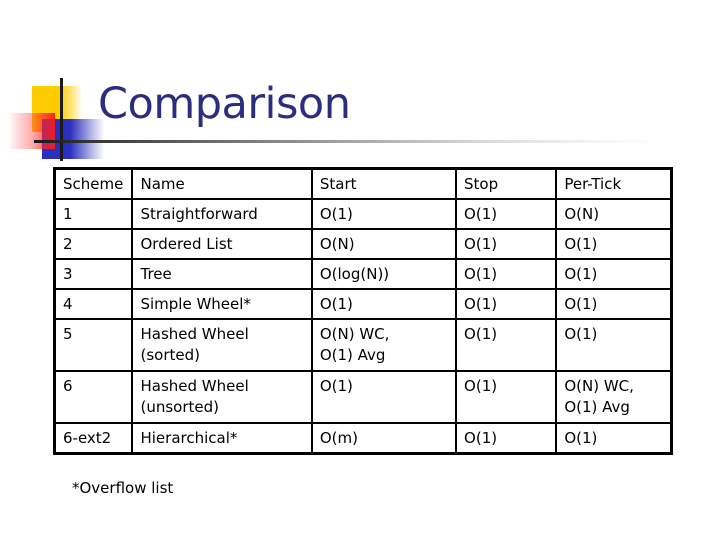 This screenshot has width=720, height=540. What do you see at coordinates (123, 488) in the screenshot?
I see `footnote: *Overflow list` at bounding box center [123, 488].